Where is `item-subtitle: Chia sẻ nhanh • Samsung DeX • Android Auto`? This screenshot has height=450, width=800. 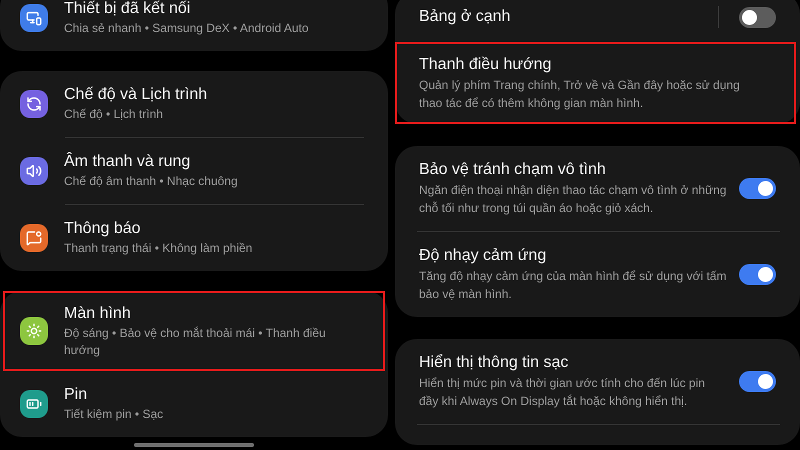
item-subtitle: Chia sẻ nhanh • Samsung DeX • Android Auto is located at coordinates (186, 28).